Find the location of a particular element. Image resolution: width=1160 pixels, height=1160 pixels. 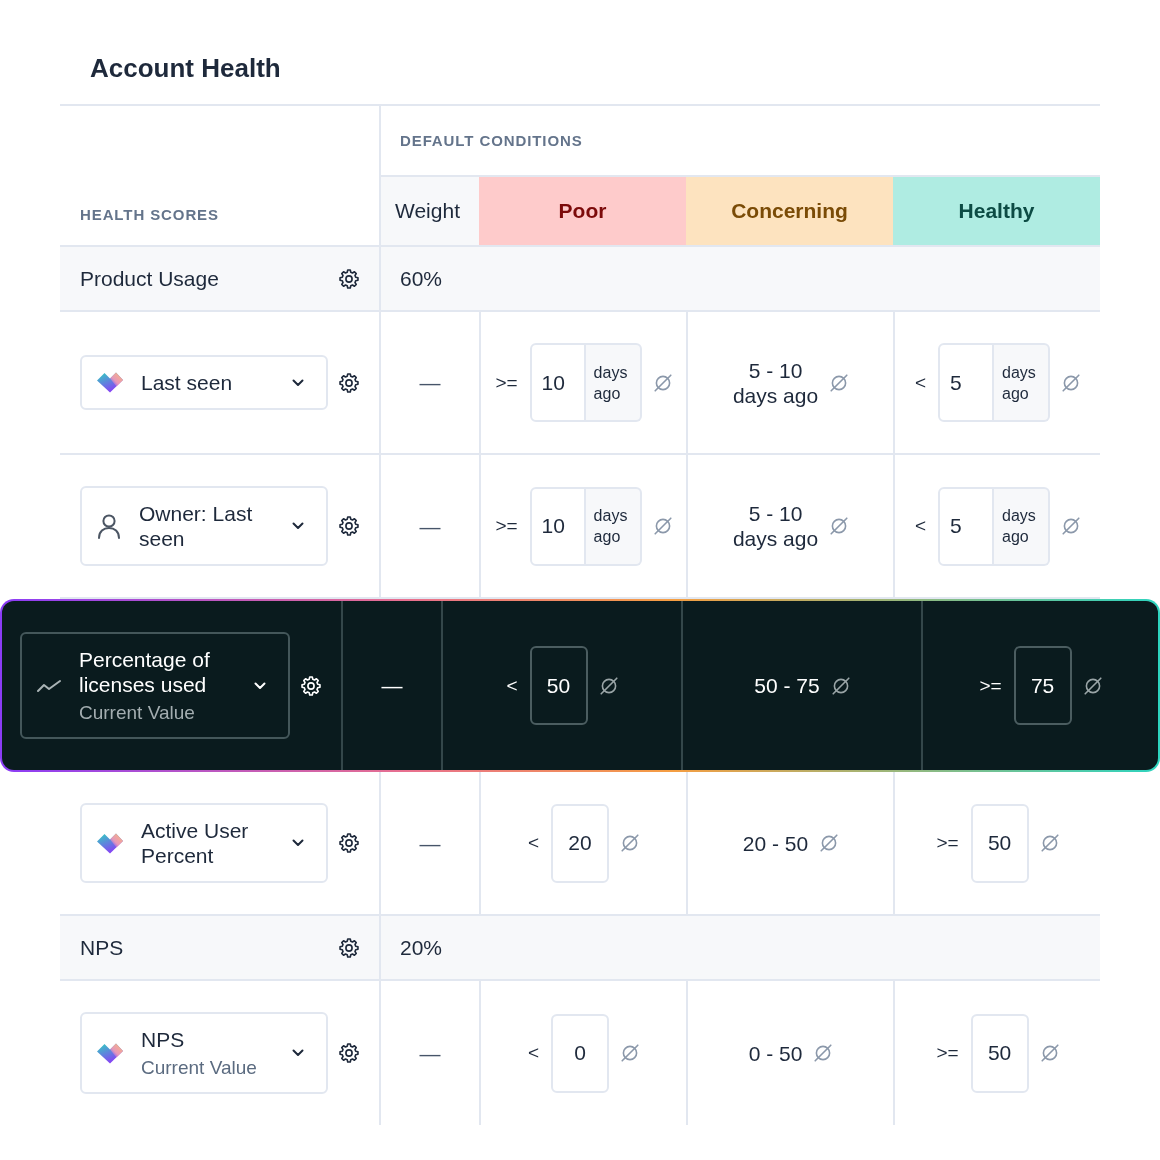

default-conditions-label: DEFAULT CONDITIONS is located at coordinates (491, 140).